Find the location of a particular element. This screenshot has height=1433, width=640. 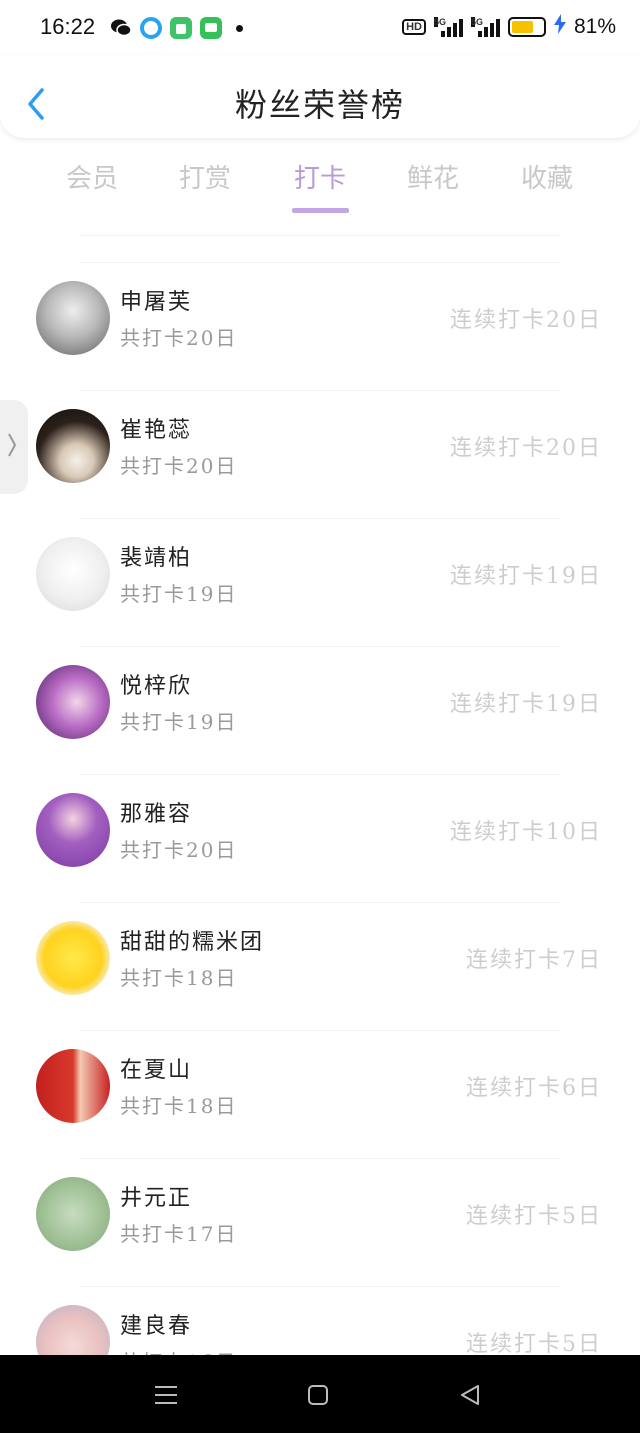

tab-tips: 打赏 is located at coordinates (205, 176).